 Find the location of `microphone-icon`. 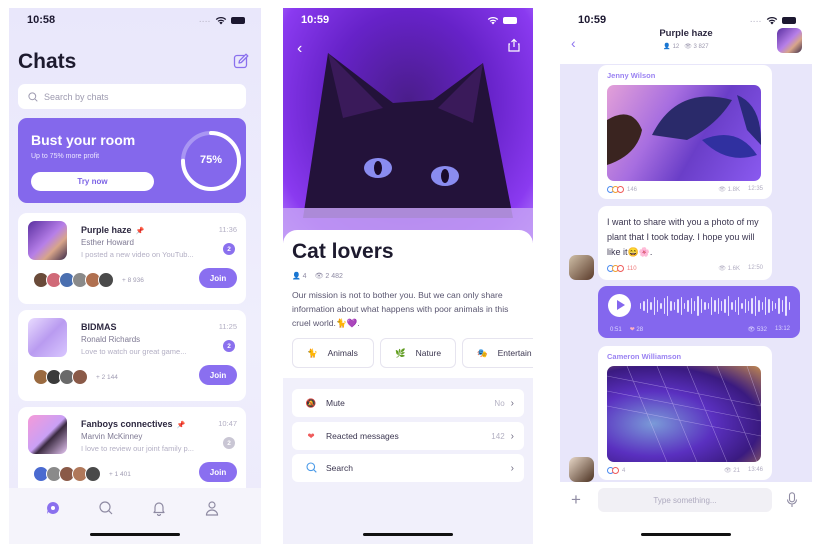

microphone-icon is located at coordinates (792, 500).